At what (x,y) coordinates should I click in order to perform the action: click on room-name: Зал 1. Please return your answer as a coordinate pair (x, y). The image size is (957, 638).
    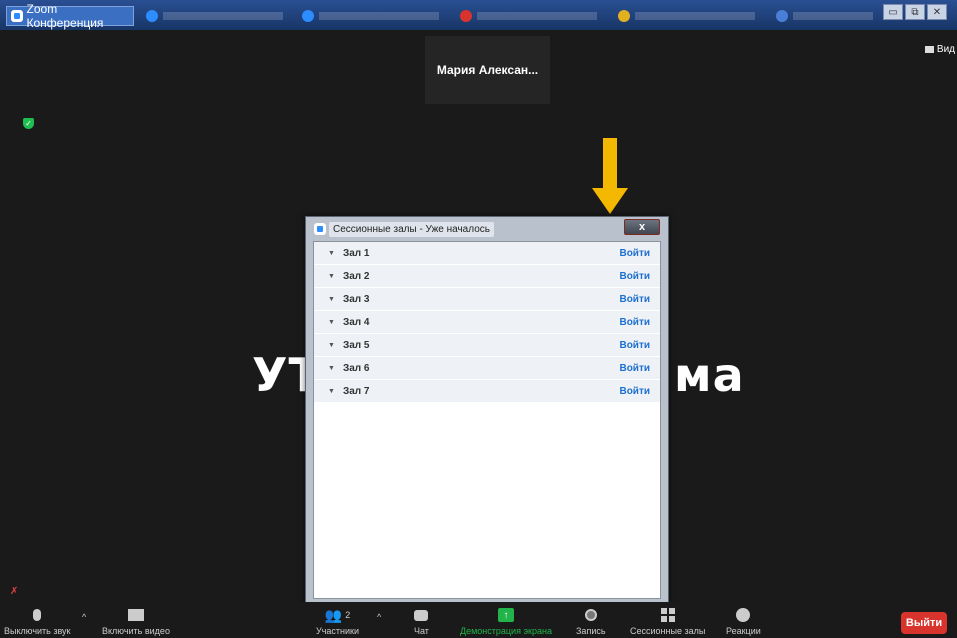
    Looking at the image, I should click on (356, 253).